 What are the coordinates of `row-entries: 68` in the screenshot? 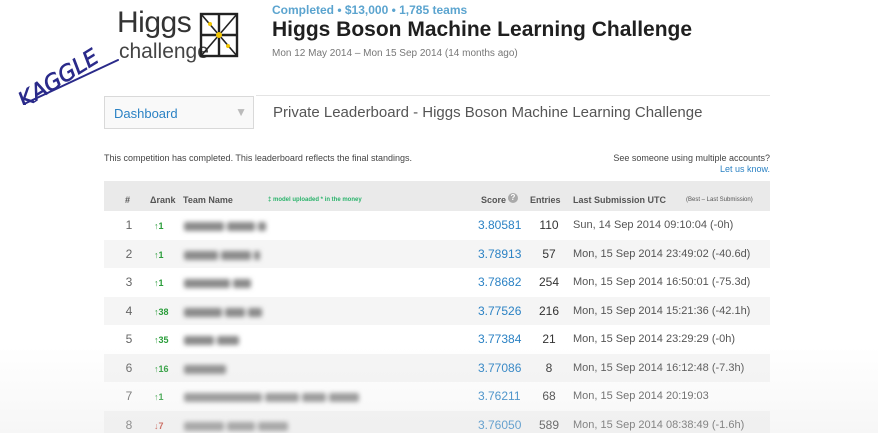 It's located at (549, 396).